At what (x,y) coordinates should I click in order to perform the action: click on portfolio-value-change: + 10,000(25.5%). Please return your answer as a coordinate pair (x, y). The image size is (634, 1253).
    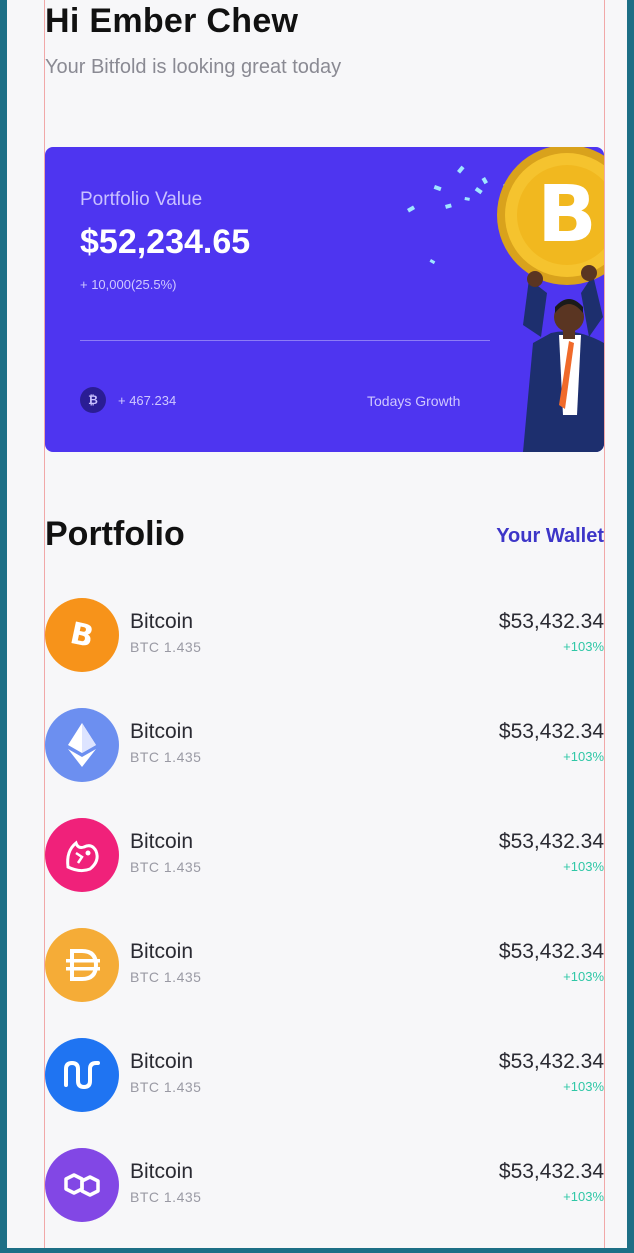
    Looking at the image, I should click on (128, 284).